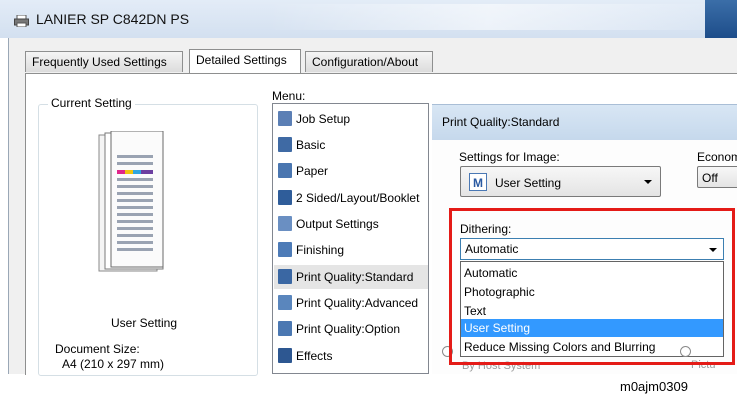  What do you see at coordinates (717, 157) in the screenshot?
I see `economy-label: Econom` at bounding box center [717, 157].